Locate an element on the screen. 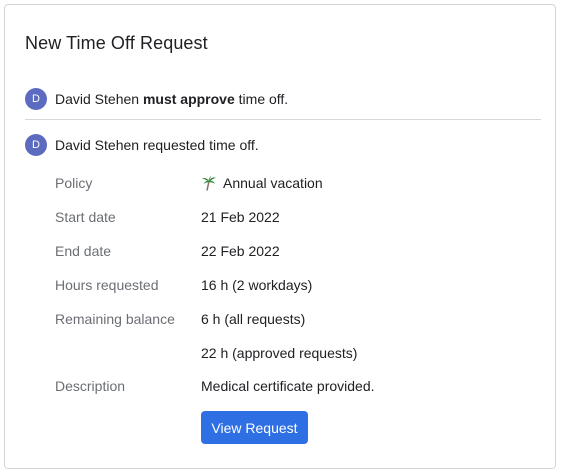  approval-message-text: David Stehen must approve time off. is located at coordinates (171, 99).